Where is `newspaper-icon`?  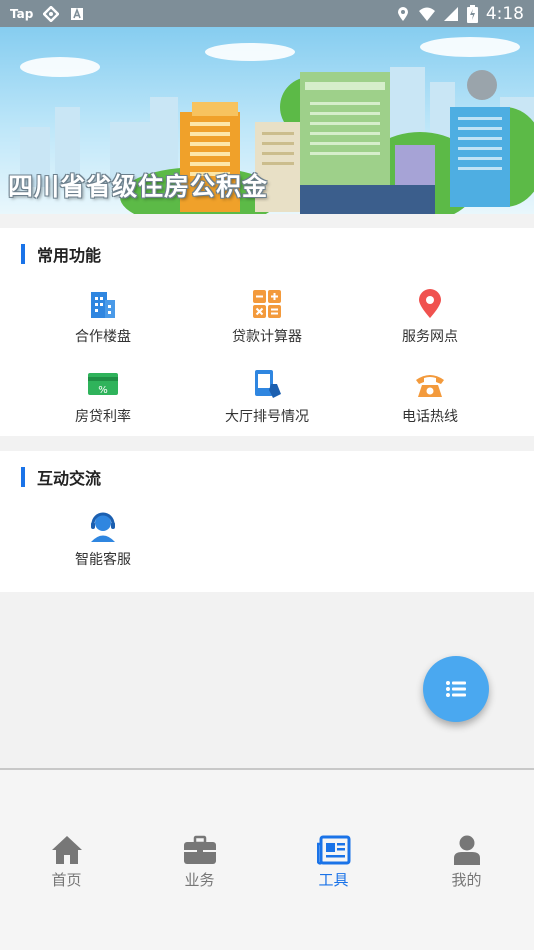 newspaper-icon is located at coordinates (333, 850).